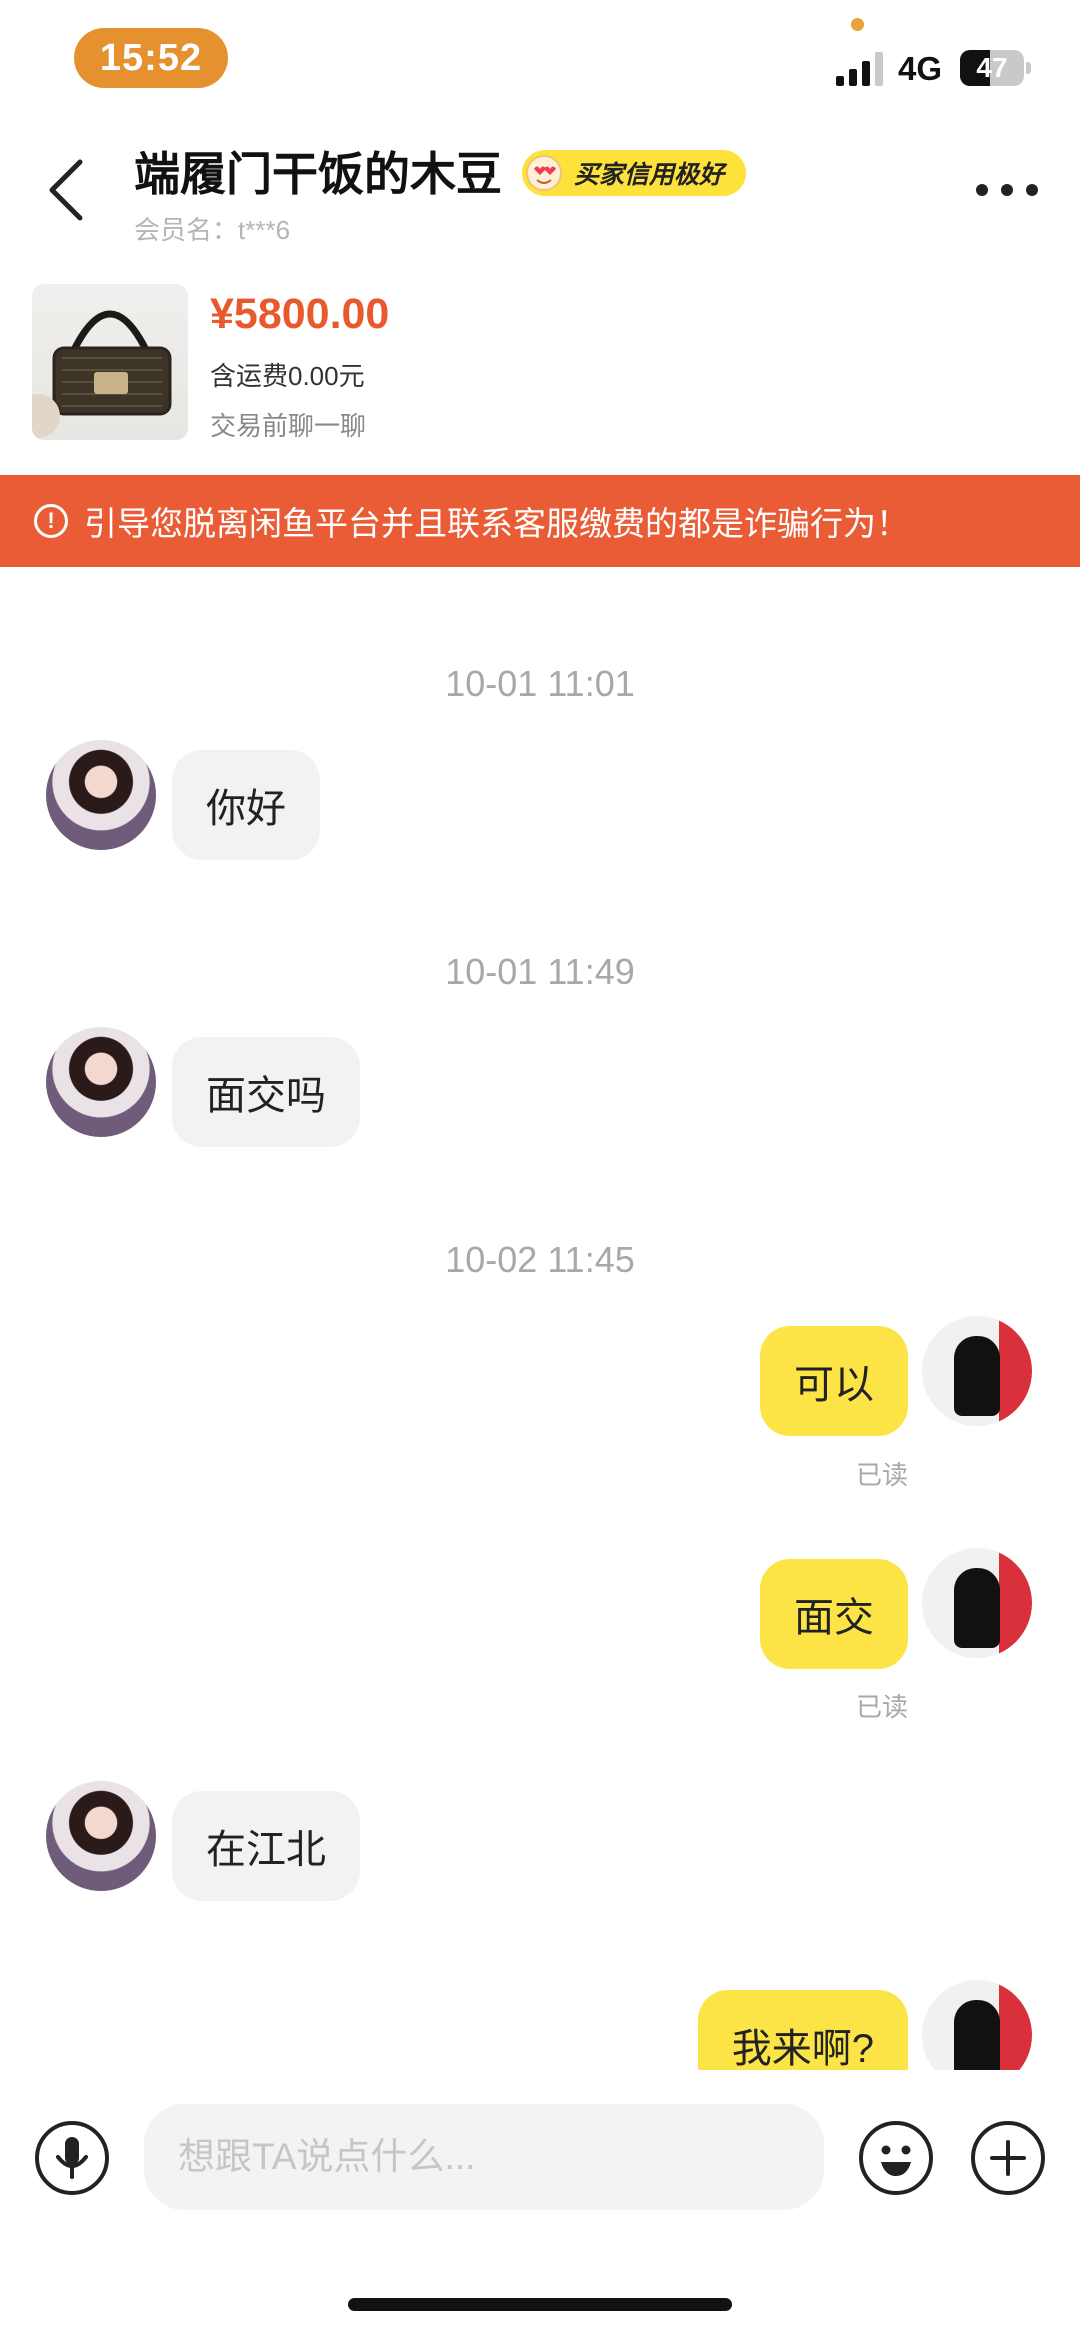 This screenshot has height=2337, width=1080. What do you see at coordinates (266, 1846) in the screenshot?
I see `message-bubble-incoming: 在江北` at bounding box center [266, 1846].